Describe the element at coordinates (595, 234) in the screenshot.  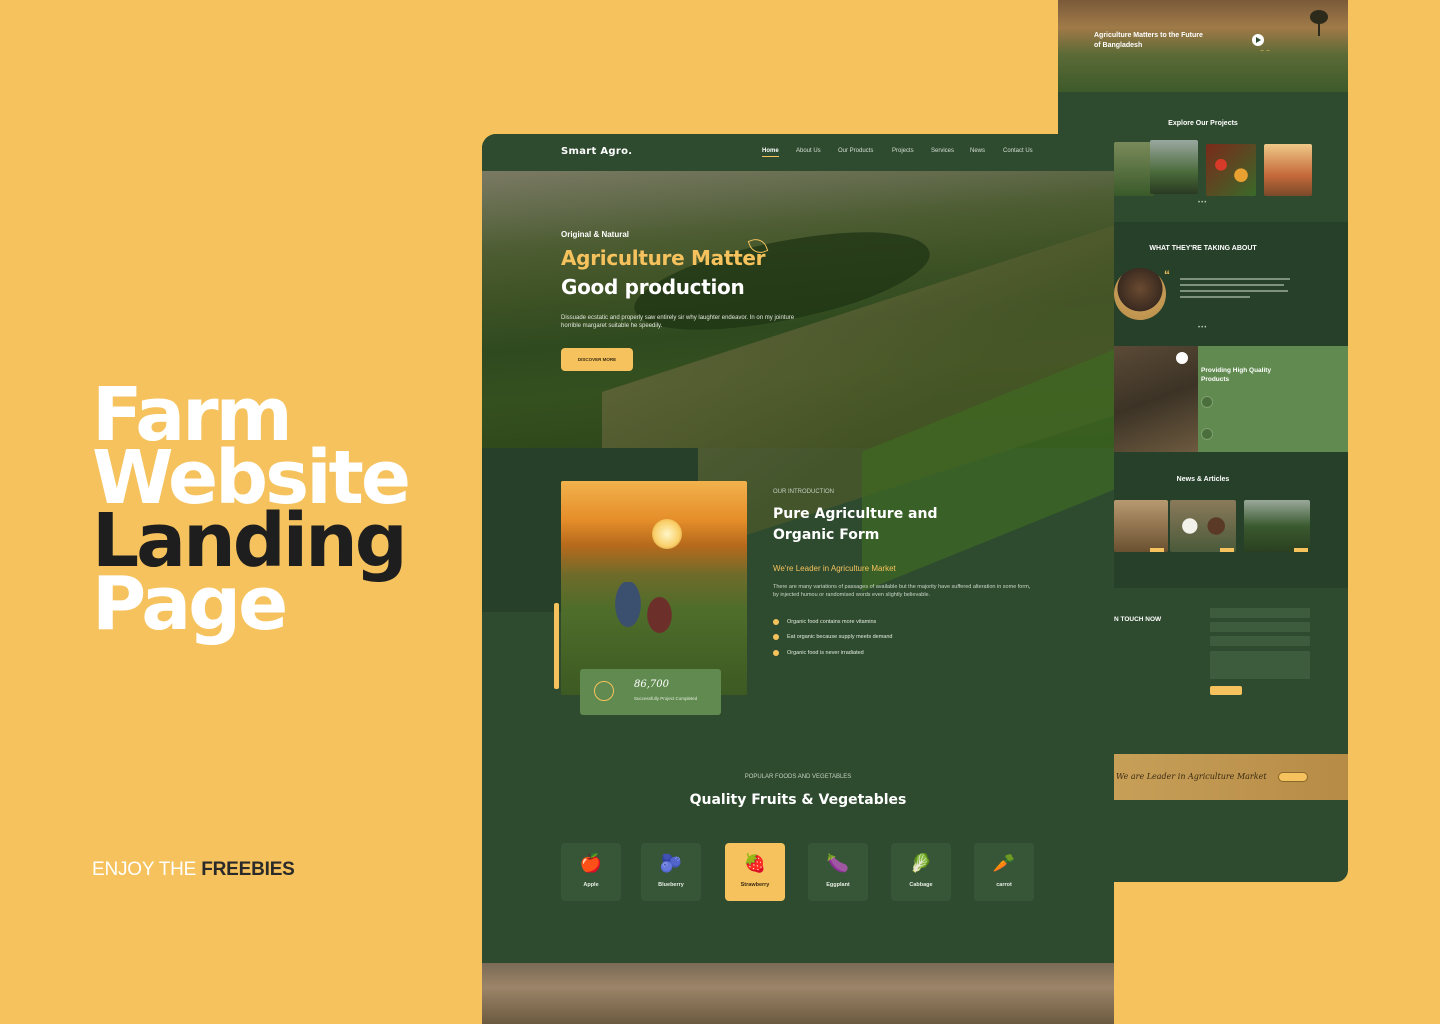
I see `hero-kicker: Original & Natural` at that location.